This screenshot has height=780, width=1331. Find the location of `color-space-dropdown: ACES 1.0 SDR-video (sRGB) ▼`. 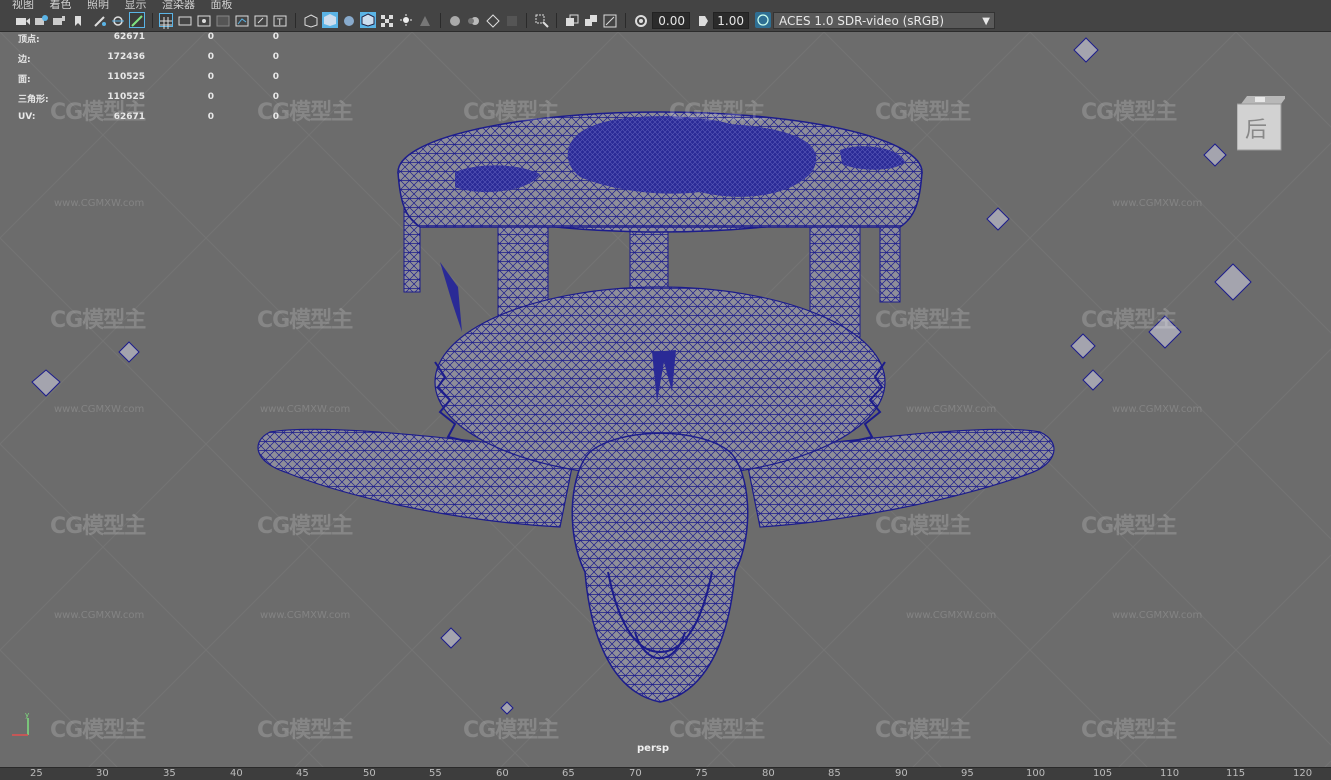

color-space-dropdown: ACES 1.0 SDR-video (sRGB) ▼ is located at coordinates (884, 20).